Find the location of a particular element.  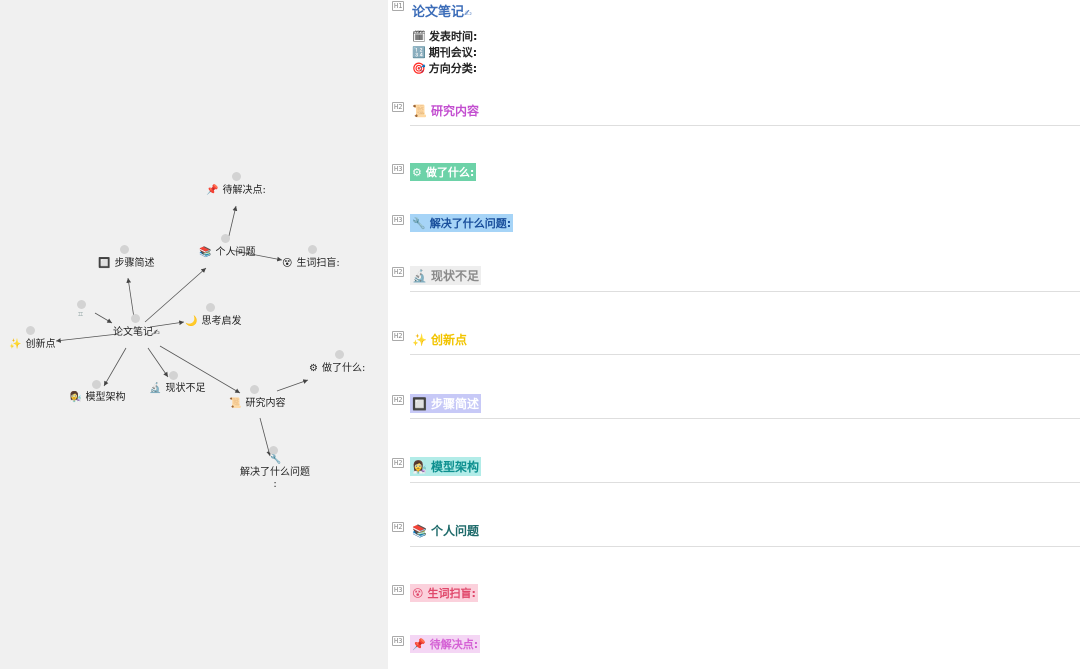

numbers-icon: 🔢 is located at coordinates (419, 52).